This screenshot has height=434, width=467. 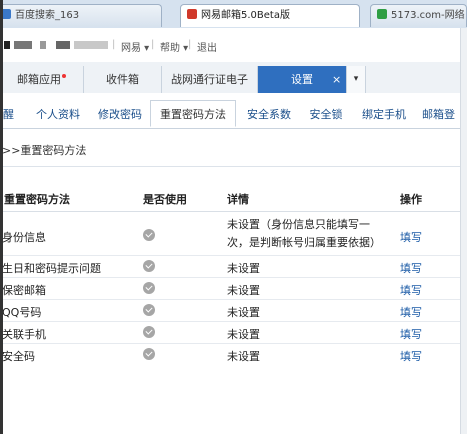 What do you see at coordinates (24, 290) in the screenshot?
I see `method-name: 保密邮箱` at bounding box center [24, 290].